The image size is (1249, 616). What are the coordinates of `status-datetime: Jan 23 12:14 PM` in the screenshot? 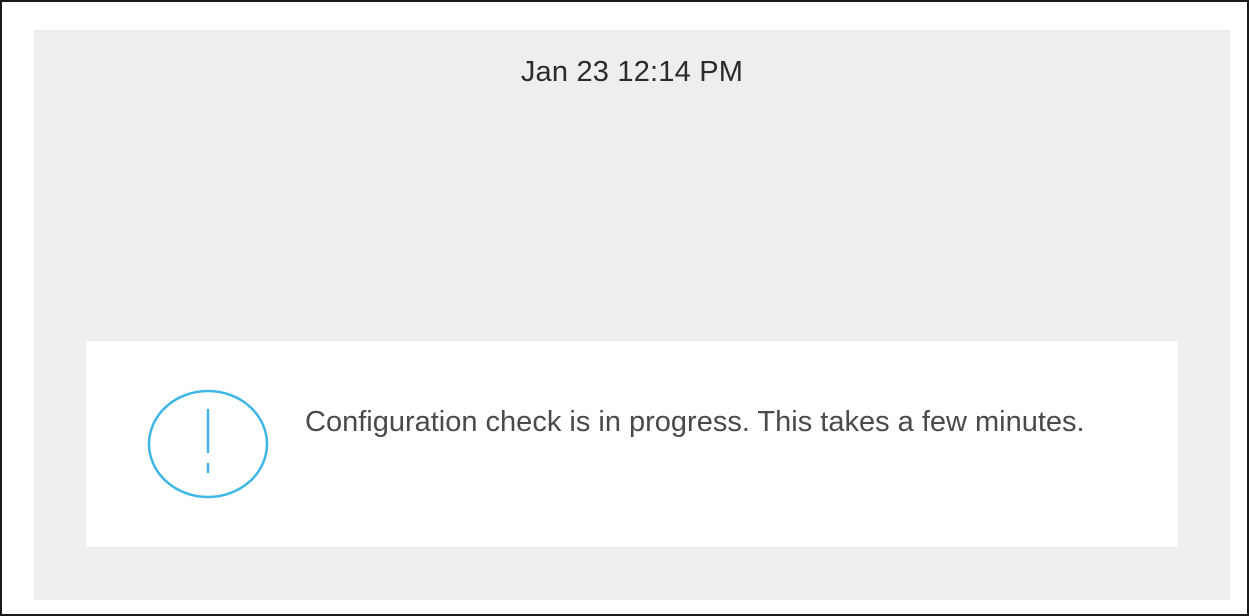 It's located at (632, 72).